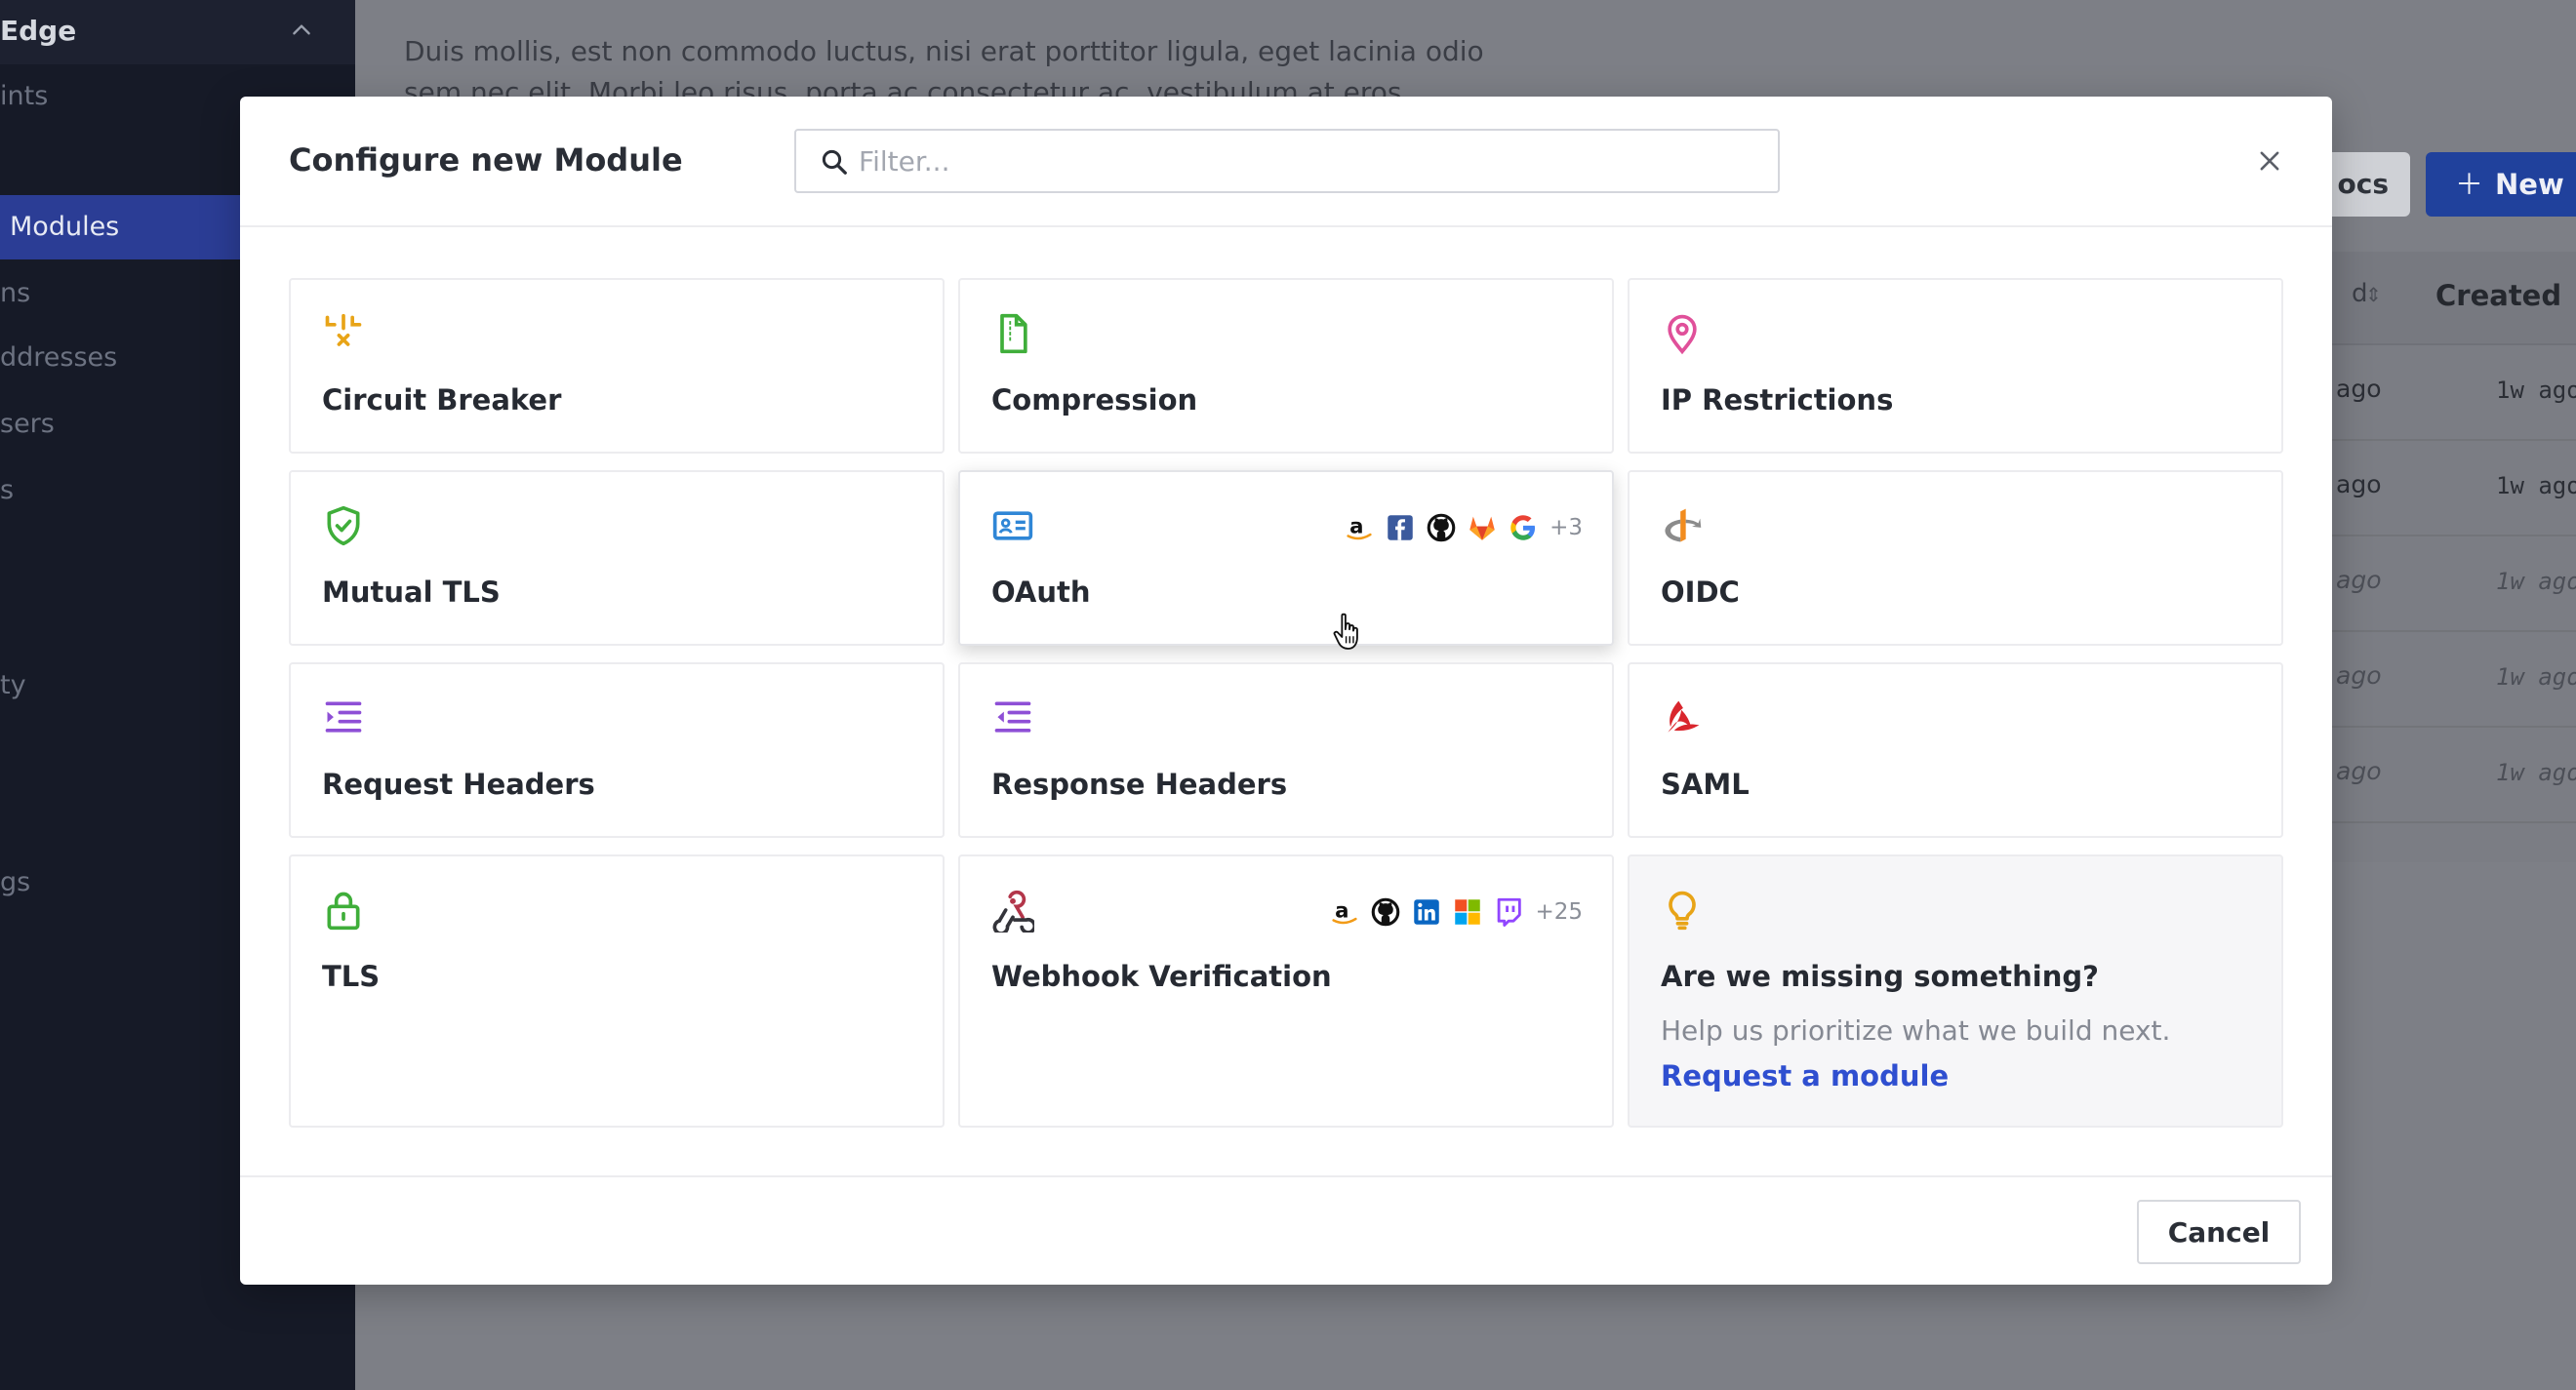  I want to click on missing-description: Help us prioritize what we build next., so click(1916, 1030).